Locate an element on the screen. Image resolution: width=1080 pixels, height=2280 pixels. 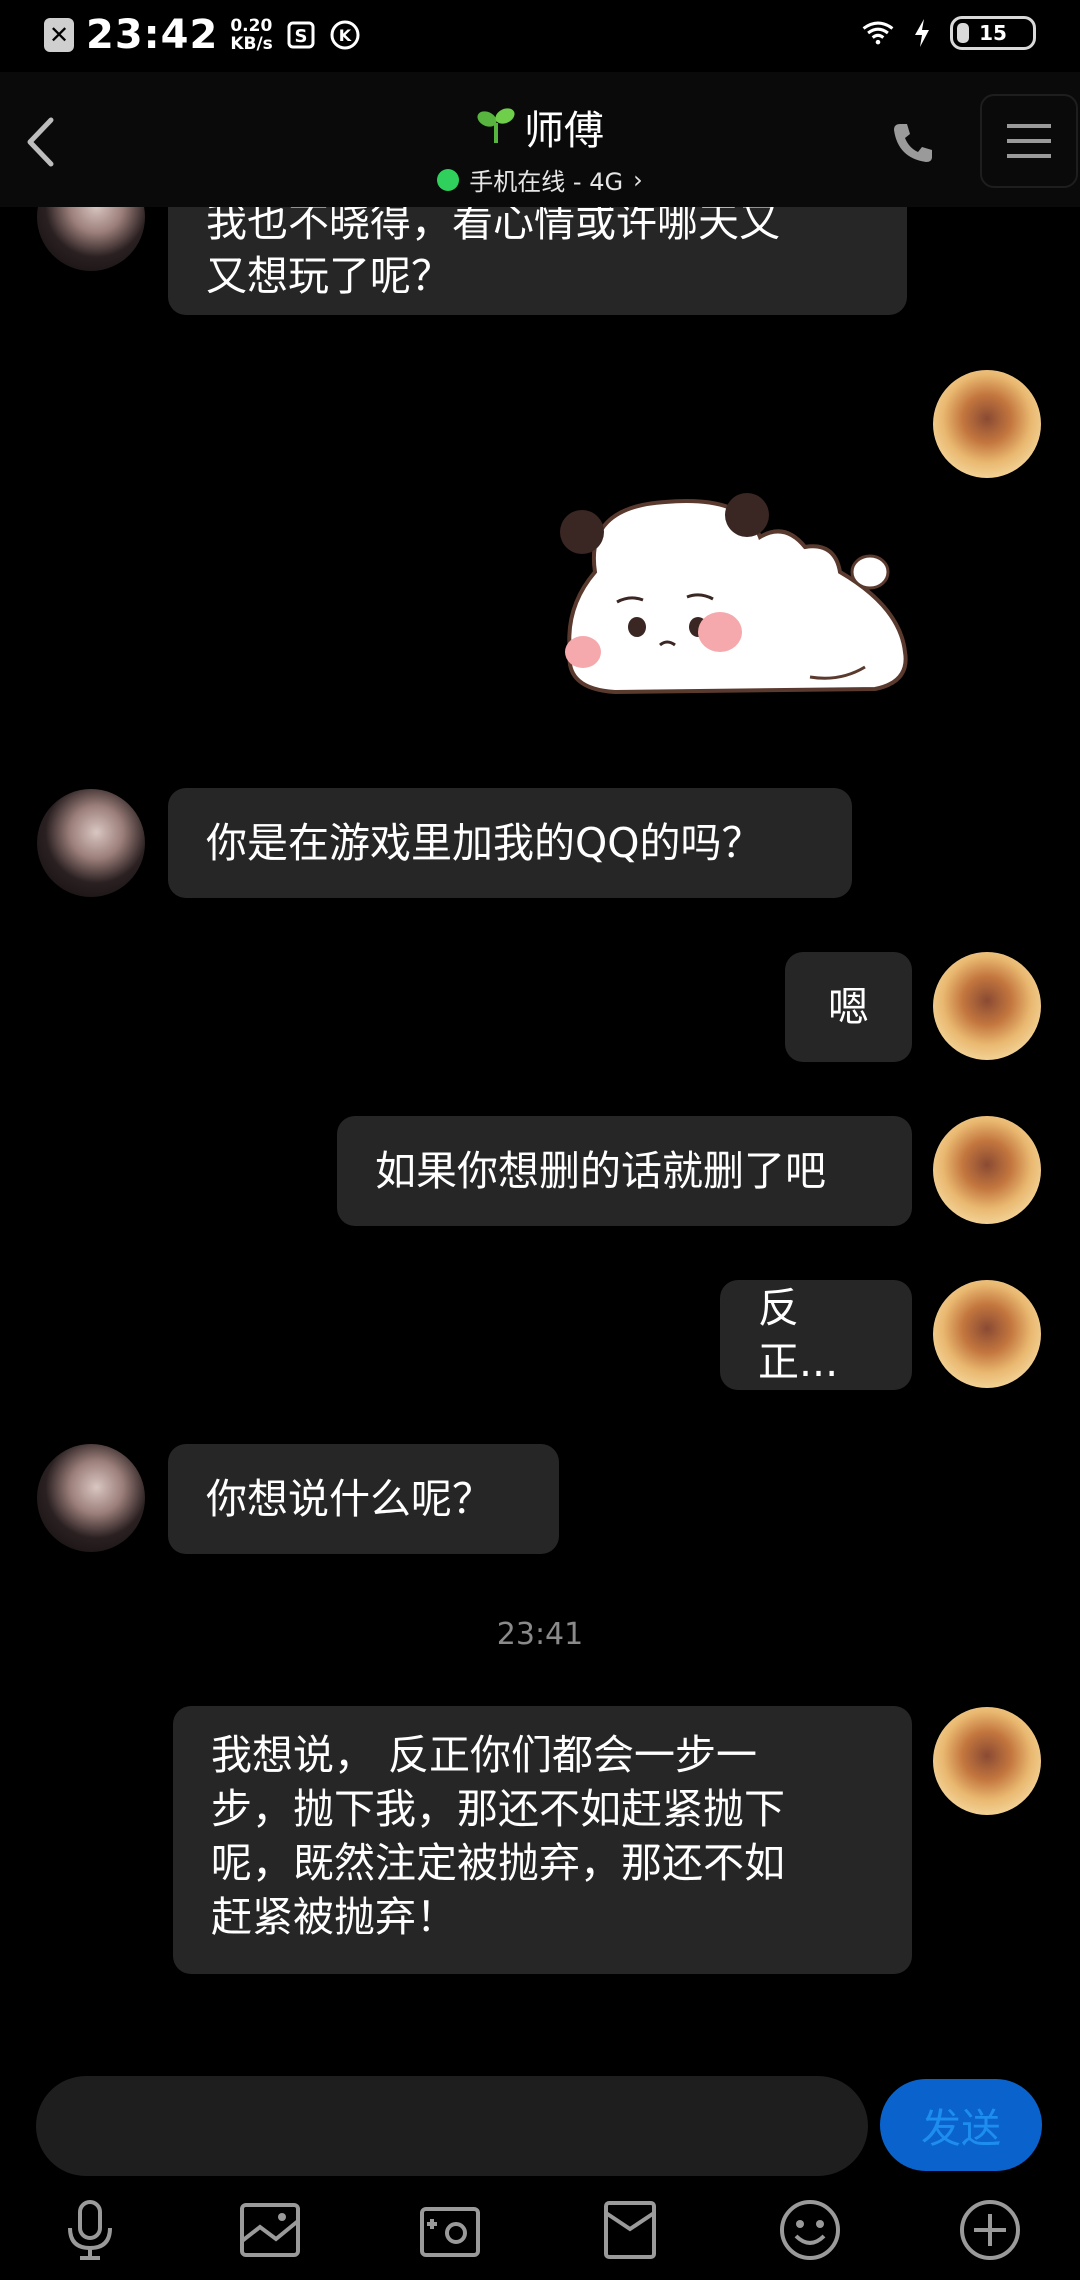
message-bubble: 你想说什么呢？ is located at coordinates (363, 1499).